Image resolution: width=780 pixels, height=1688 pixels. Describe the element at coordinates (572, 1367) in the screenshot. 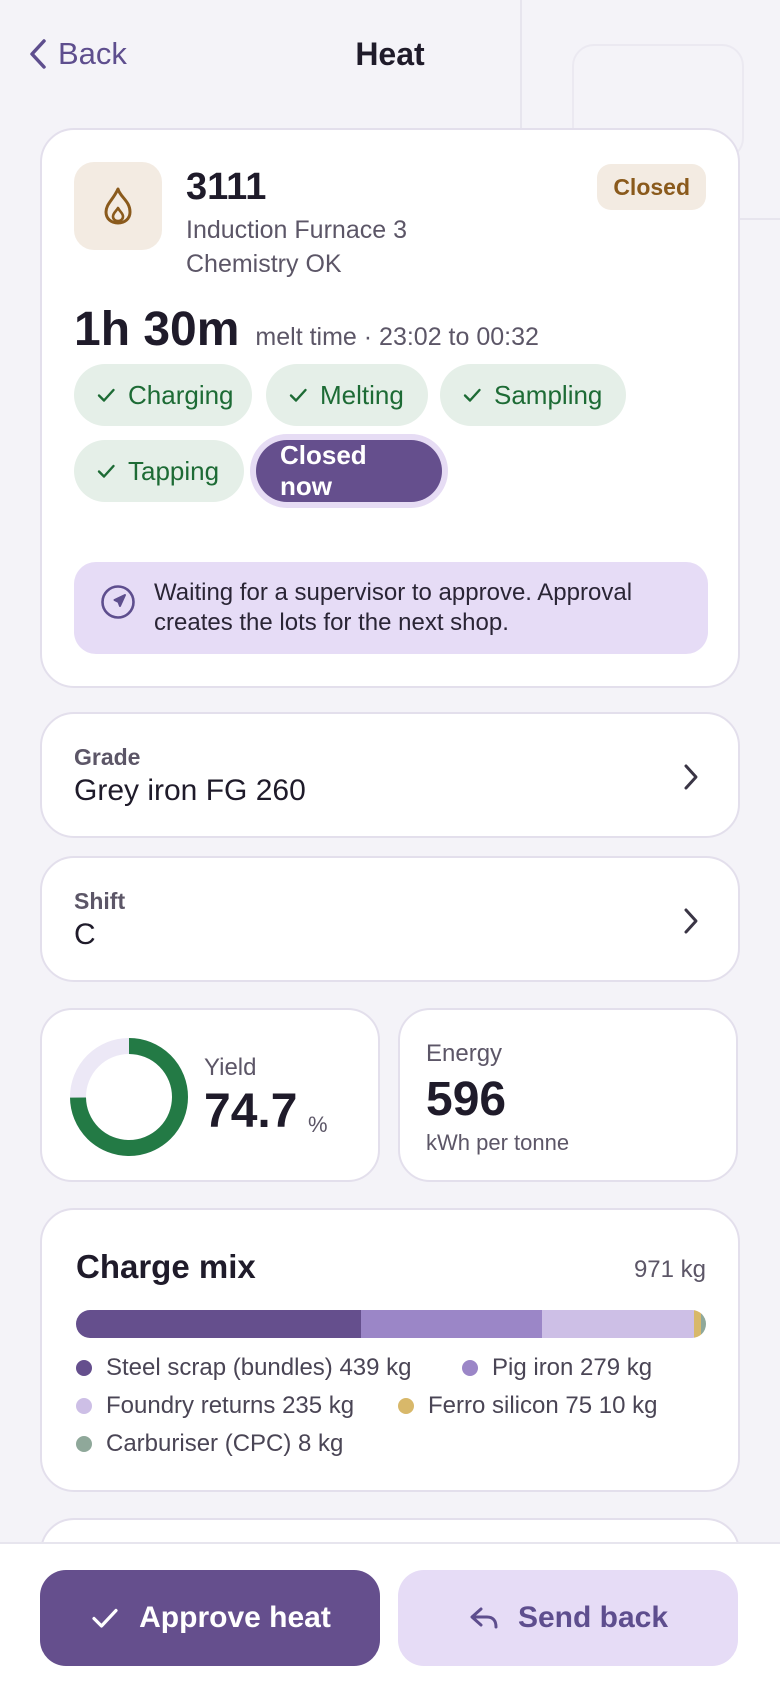

I see `legend-label: Pig iron 279 kg` at that location.